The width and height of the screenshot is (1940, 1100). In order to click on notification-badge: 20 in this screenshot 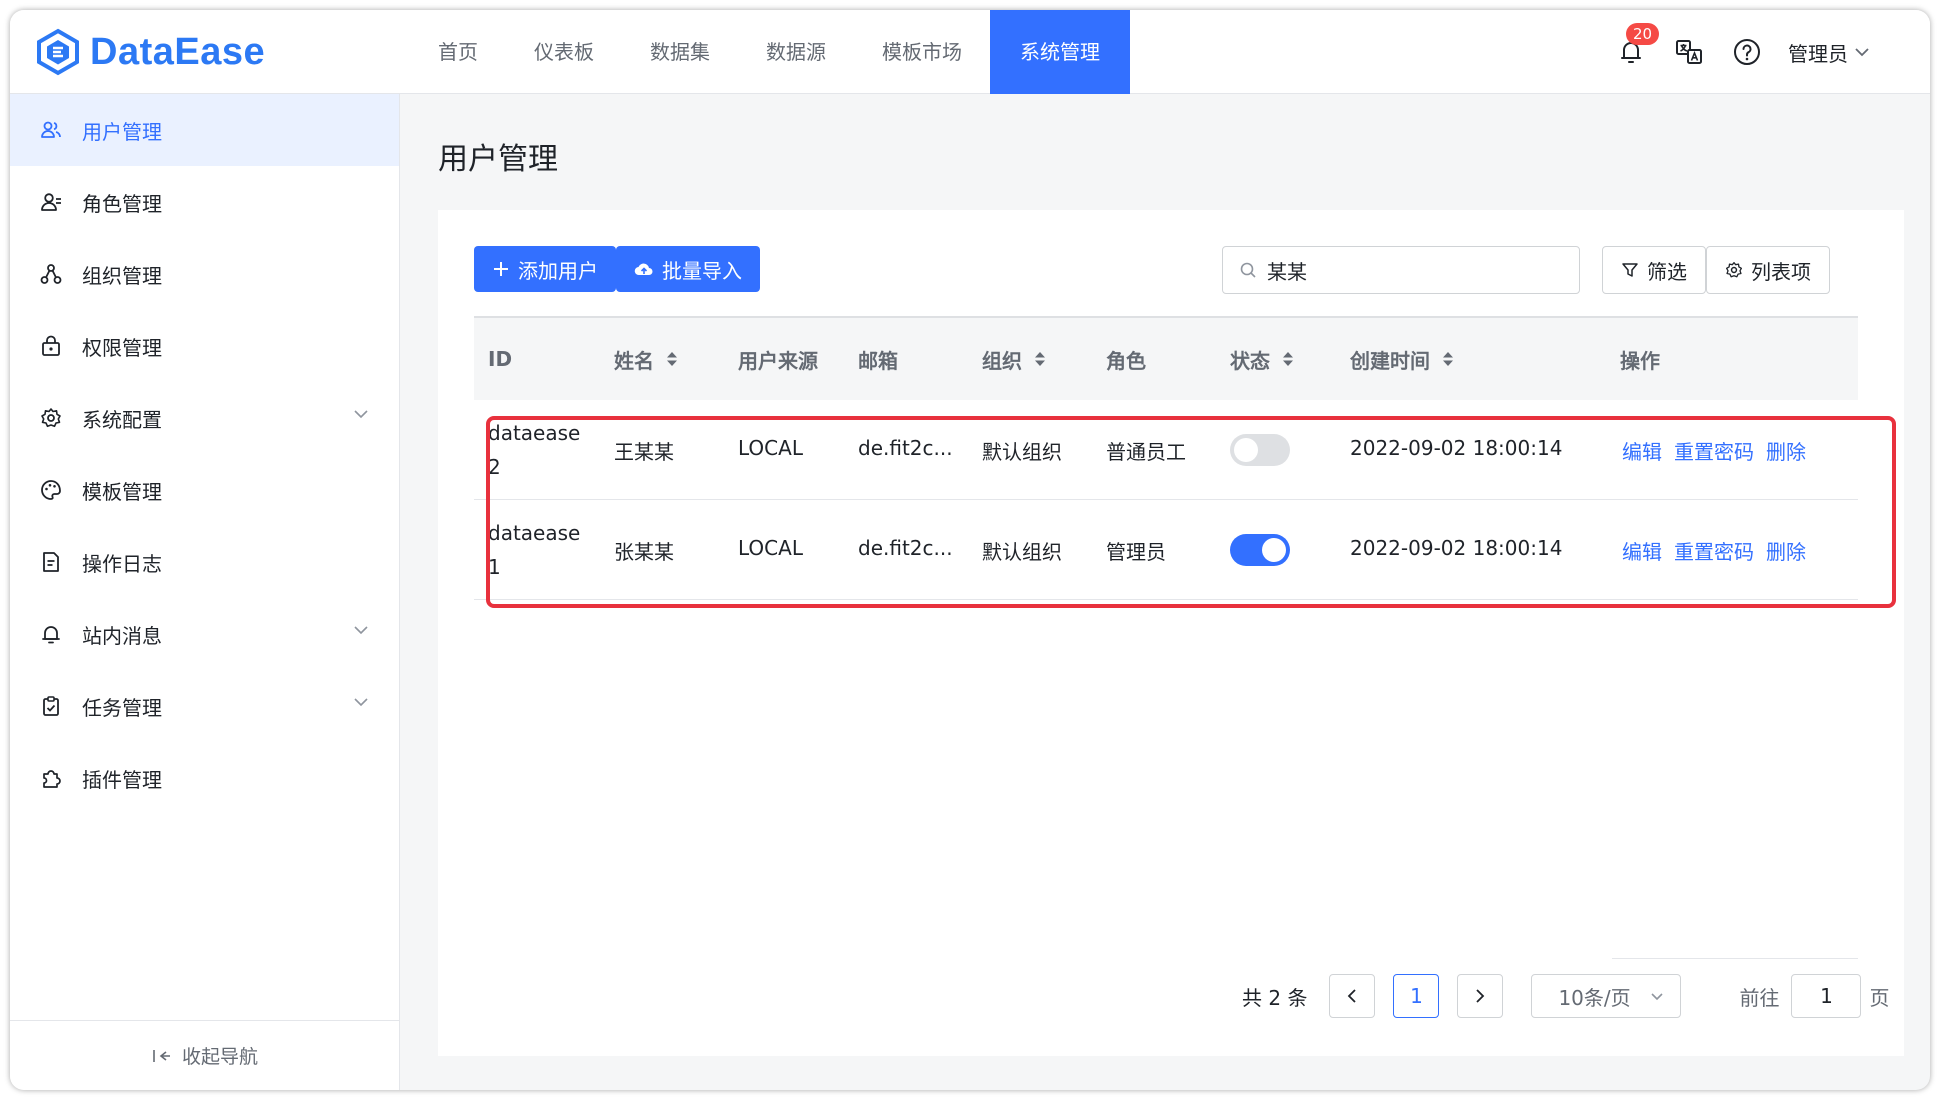, I will do `click(1643, 34)`.